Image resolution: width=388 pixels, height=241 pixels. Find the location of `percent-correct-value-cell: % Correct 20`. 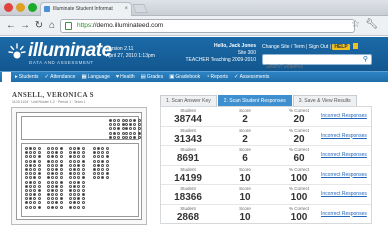

percent-correct-value-cell: % Correct 20 is located at coordinates (299, 136).